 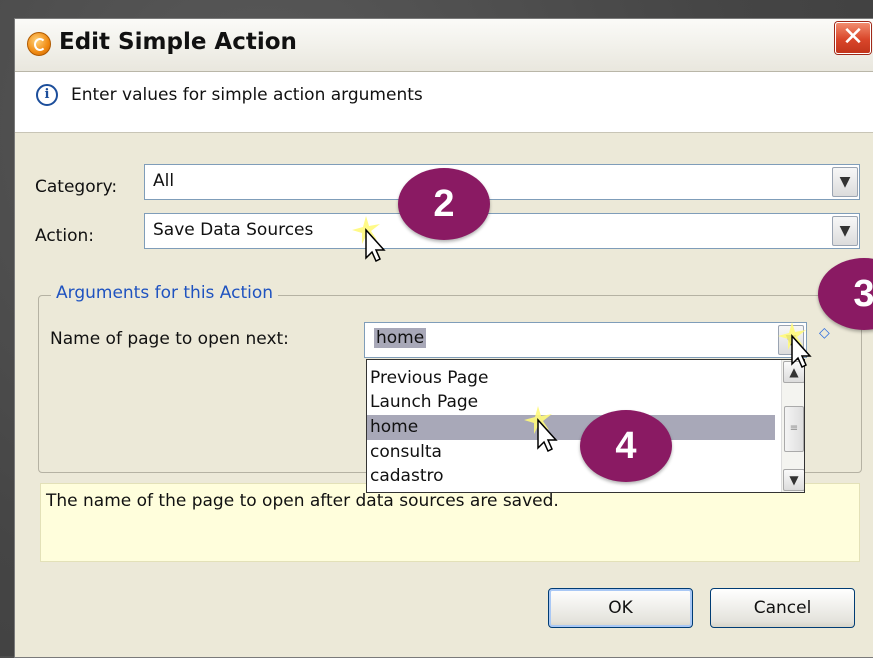 I want to click on dropdown-scrollbar: ▲ ≡ ▼, so click(x=792, y=426).